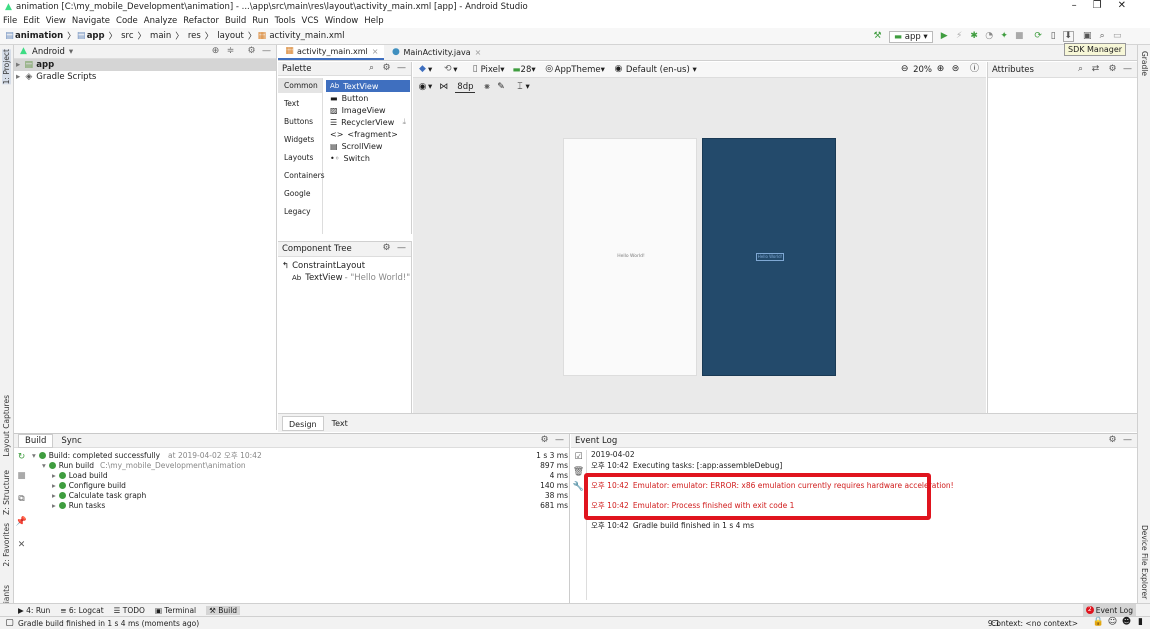  What do you see at coordinates (486, 87) in the screenshot?
I see `clear-constraints-icon: ⨳` at bounding box center [486, 87].